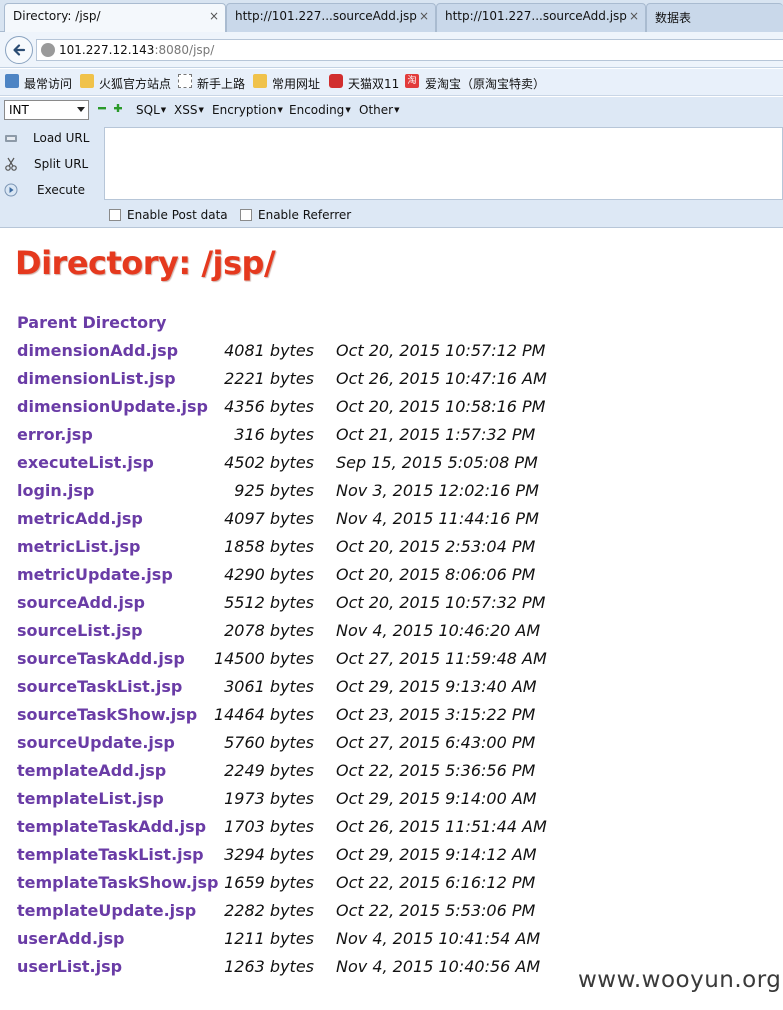  I want to click on url-bar: 101.227.12.143:8080/jsp/, so click(409, 50).